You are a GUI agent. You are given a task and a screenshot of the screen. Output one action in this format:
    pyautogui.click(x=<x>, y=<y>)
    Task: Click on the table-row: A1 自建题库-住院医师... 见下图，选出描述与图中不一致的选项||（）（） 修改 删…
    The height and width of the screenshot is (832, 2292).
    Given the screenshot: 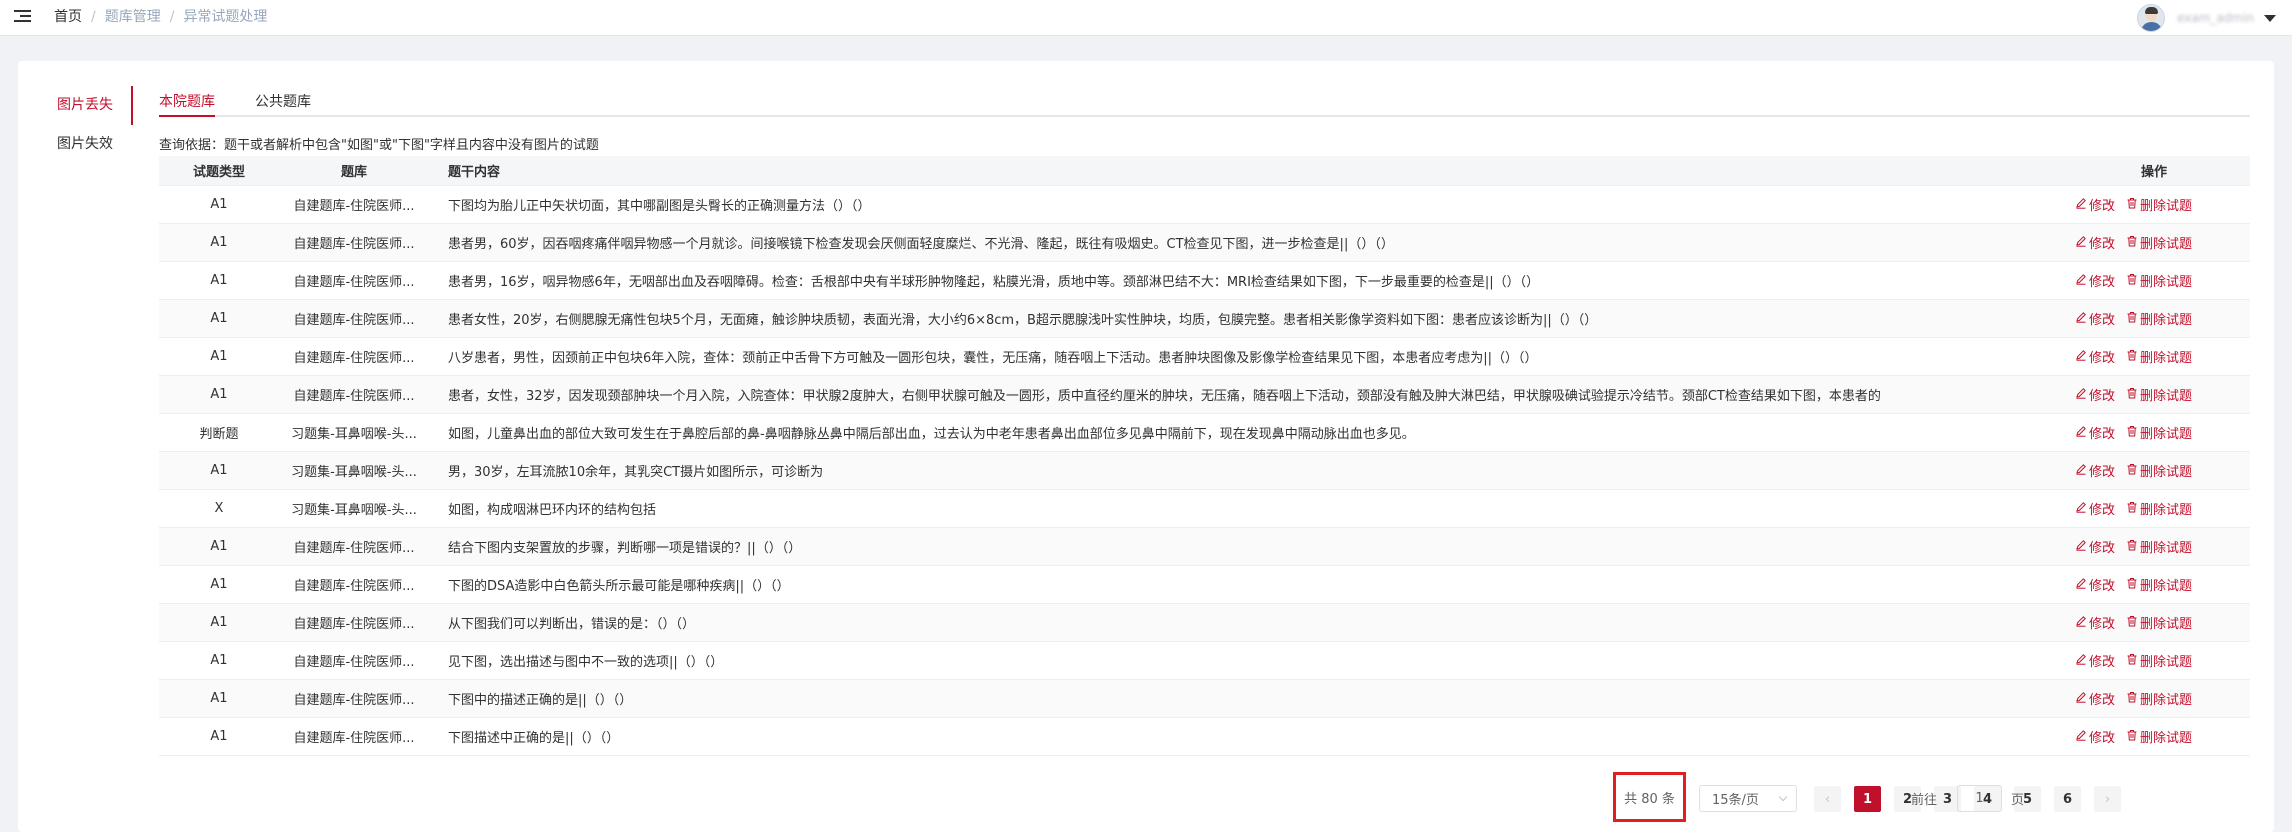 What is the action you would take?
    pyautogui.click(x=1204, y=661)
    